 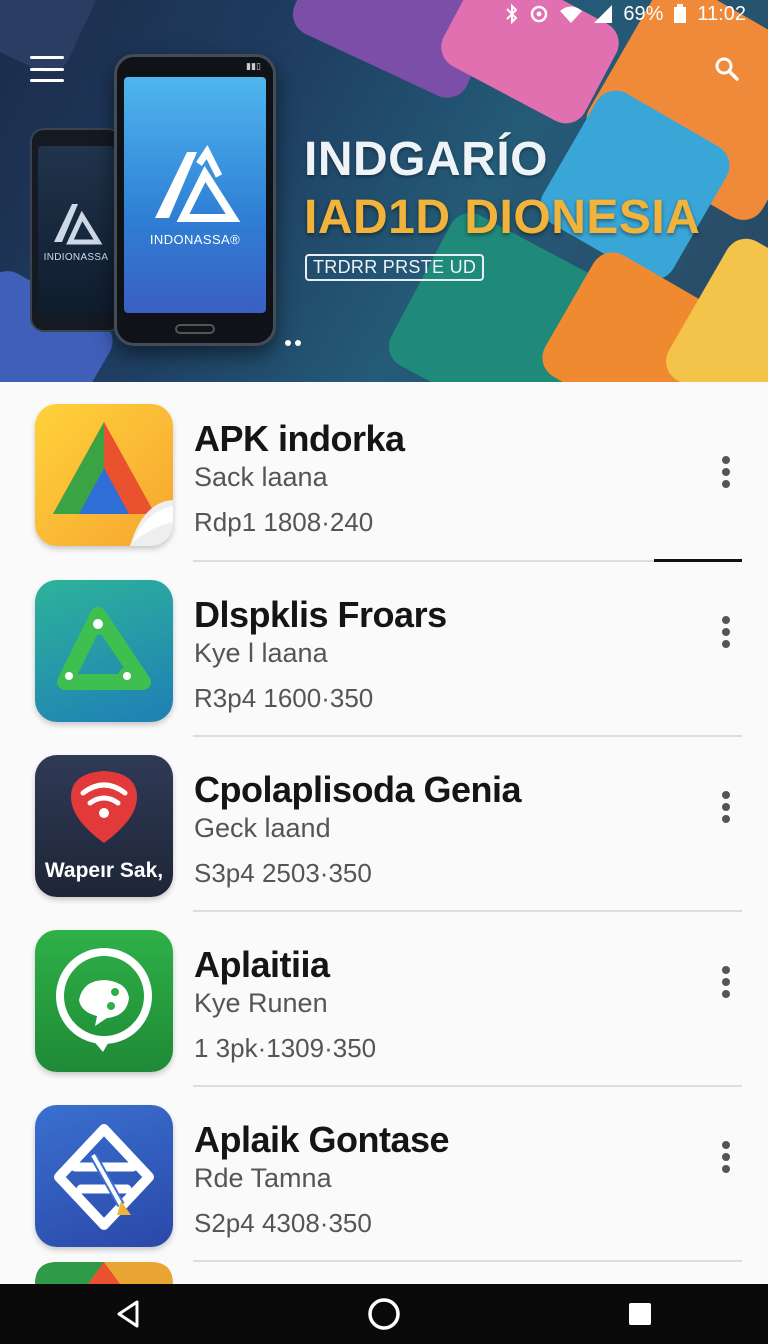 What do you see at coordinates (104, 1176) in the screenshot?
I see `diamond-knot-app-icon` at bounding box center [104, 1176].